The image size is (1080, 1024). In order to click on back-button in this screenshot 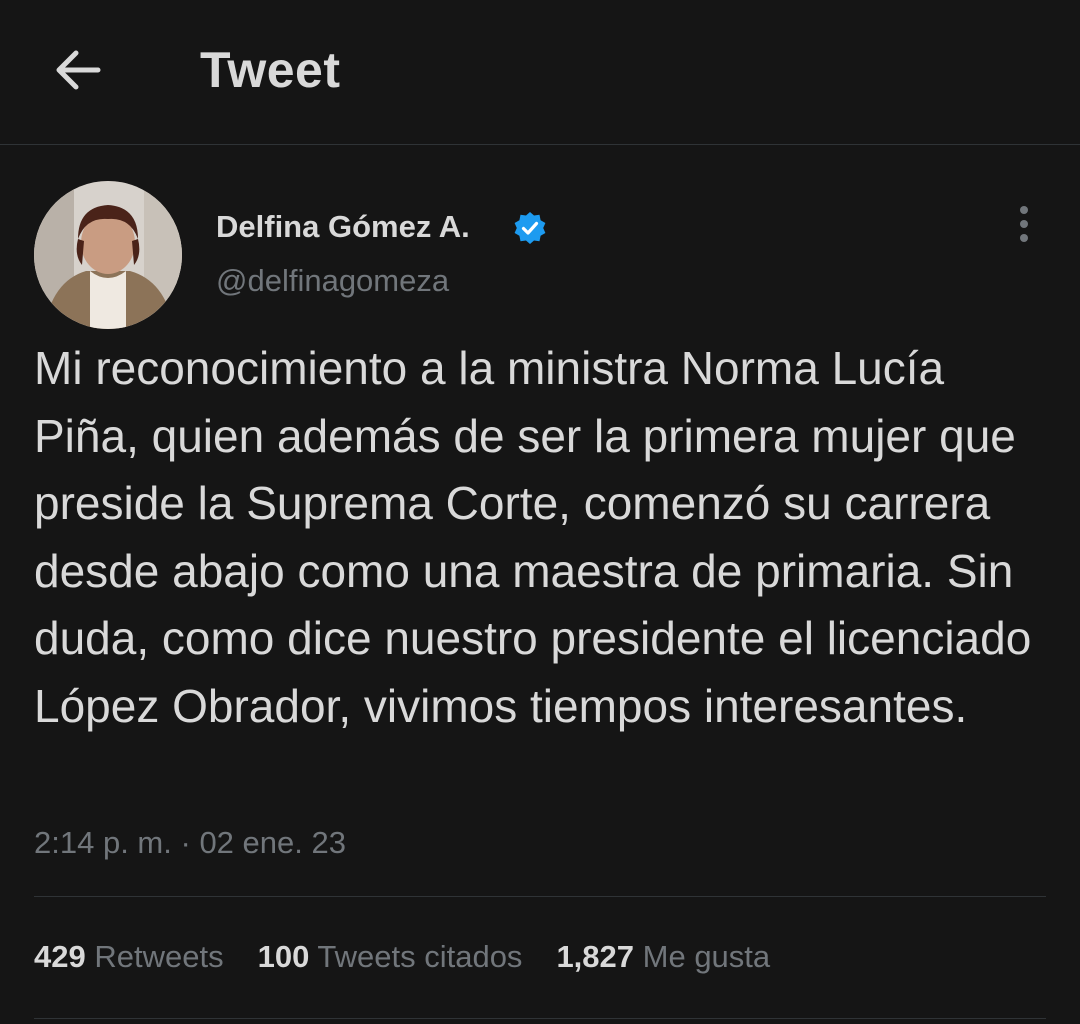, I will do `click(78, 70)`.